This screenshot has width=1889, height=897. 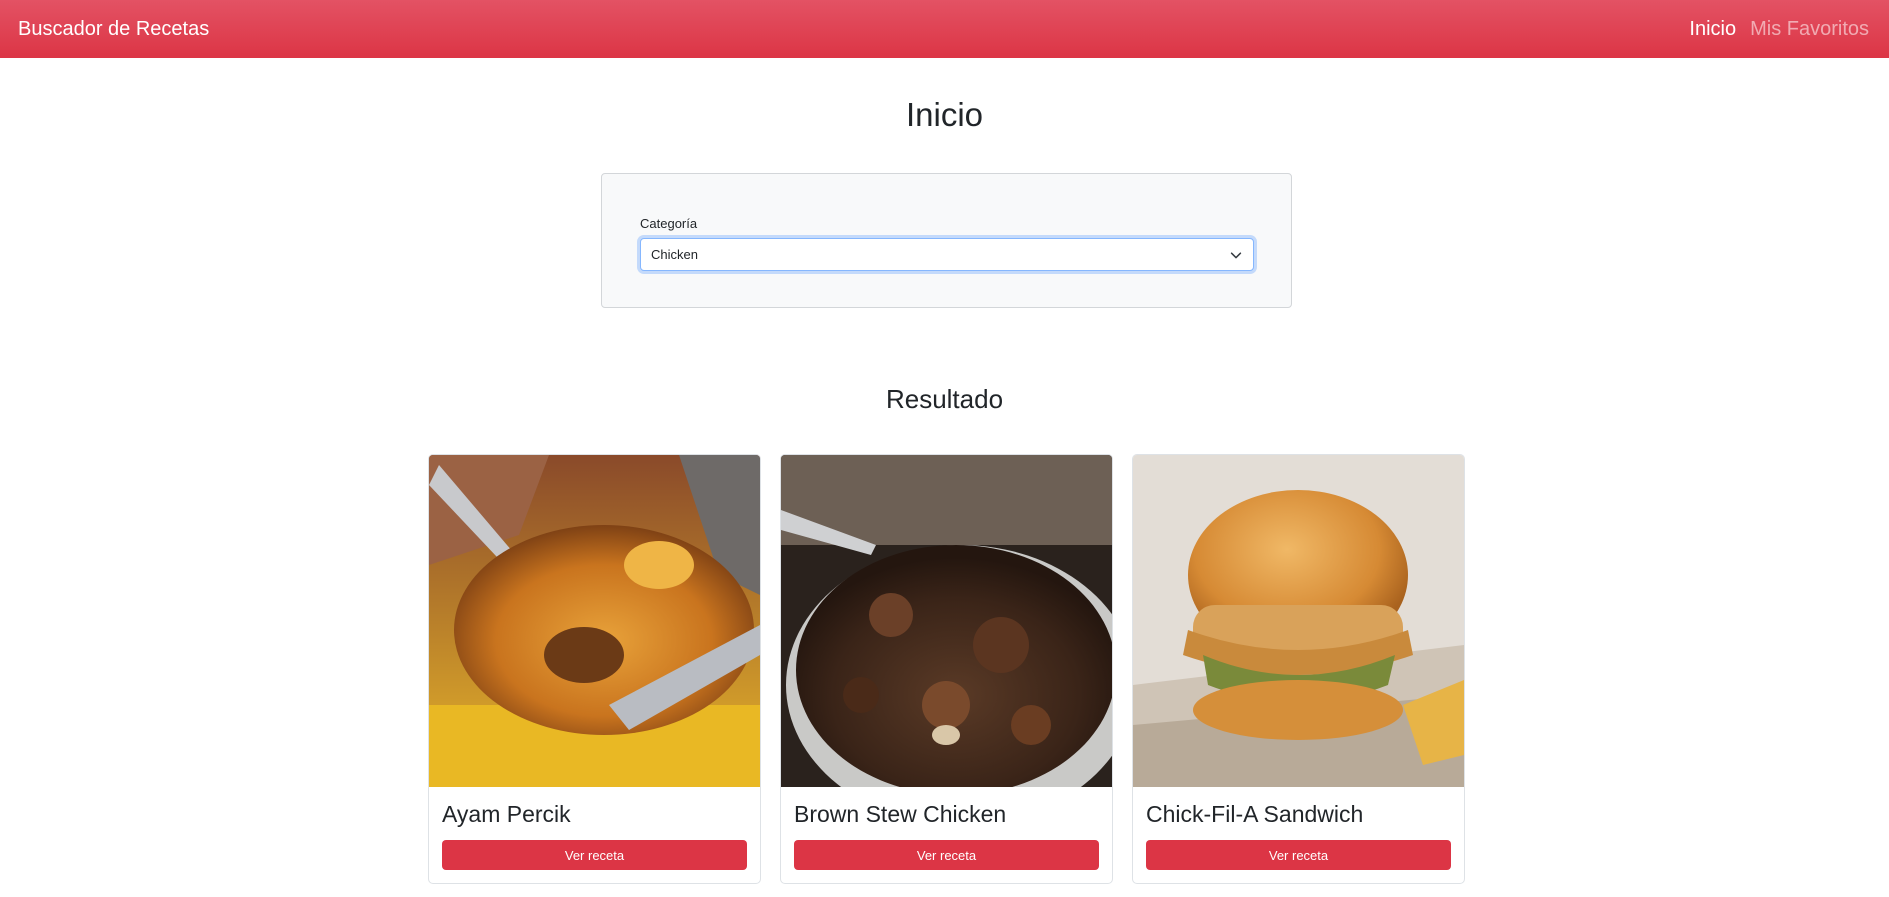 What do you see at coordinates (947, 254) in the screenshot?
I see `category-select: Chicken` at bounding box center [947, 254].